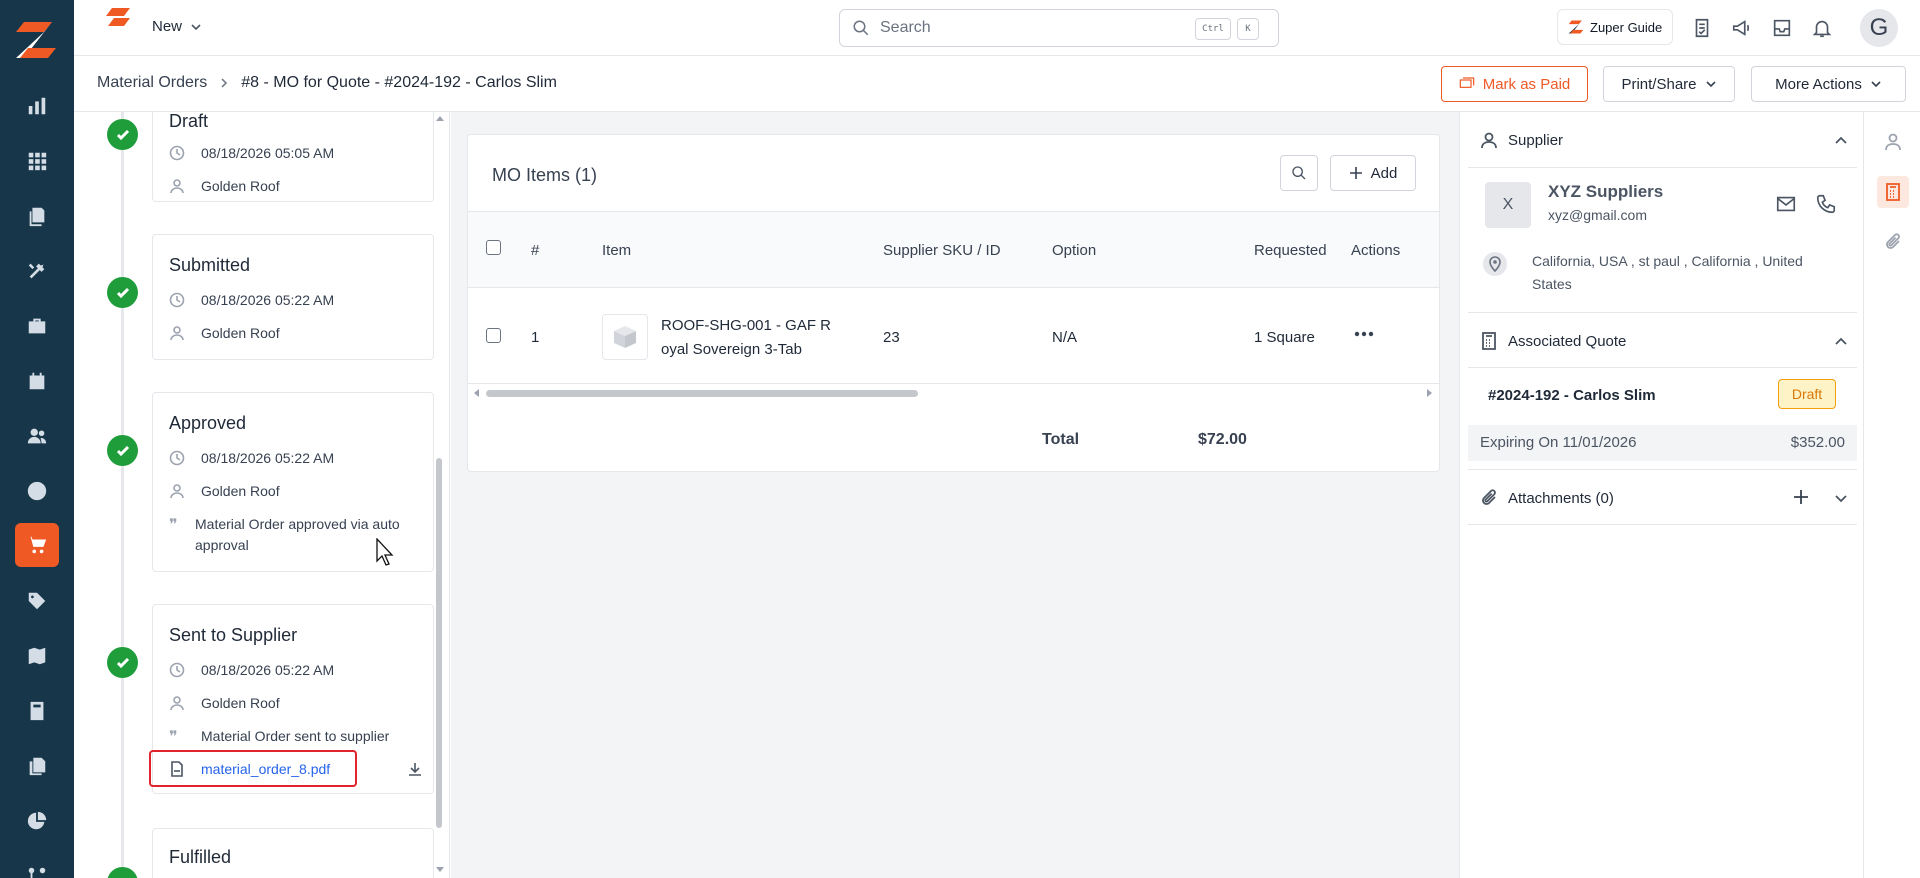 This screenshot has width=1920, height=878. I want to click on row-checkbox, so click(493, 335).